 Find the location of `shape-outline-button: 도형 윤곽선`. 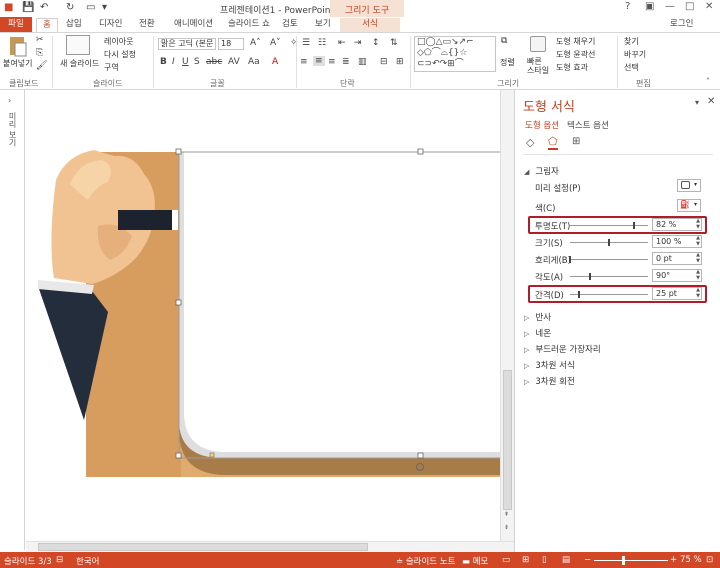

shape-outline-button: 도형 윤곽선 is located at coordinates (575, 54).